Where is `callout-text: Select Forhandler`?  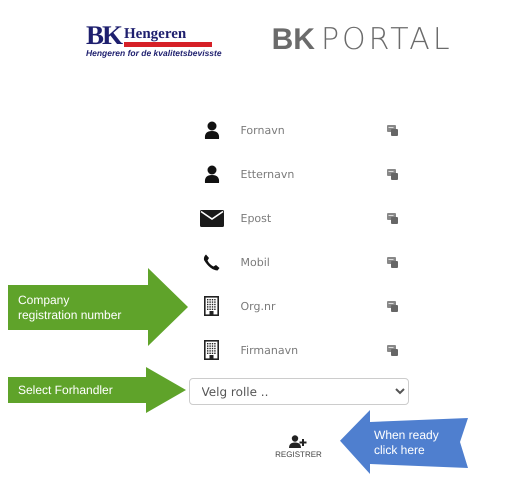
callout-text: Select Forhandler is located at coordinates (66, 390).